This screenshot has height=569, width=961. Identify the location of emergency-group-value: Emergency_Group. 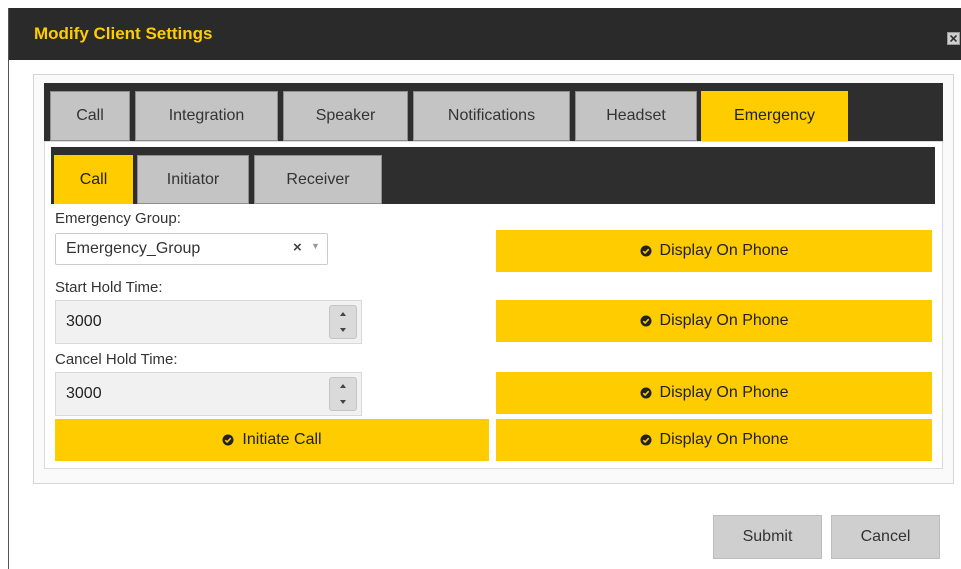
(133, 248).